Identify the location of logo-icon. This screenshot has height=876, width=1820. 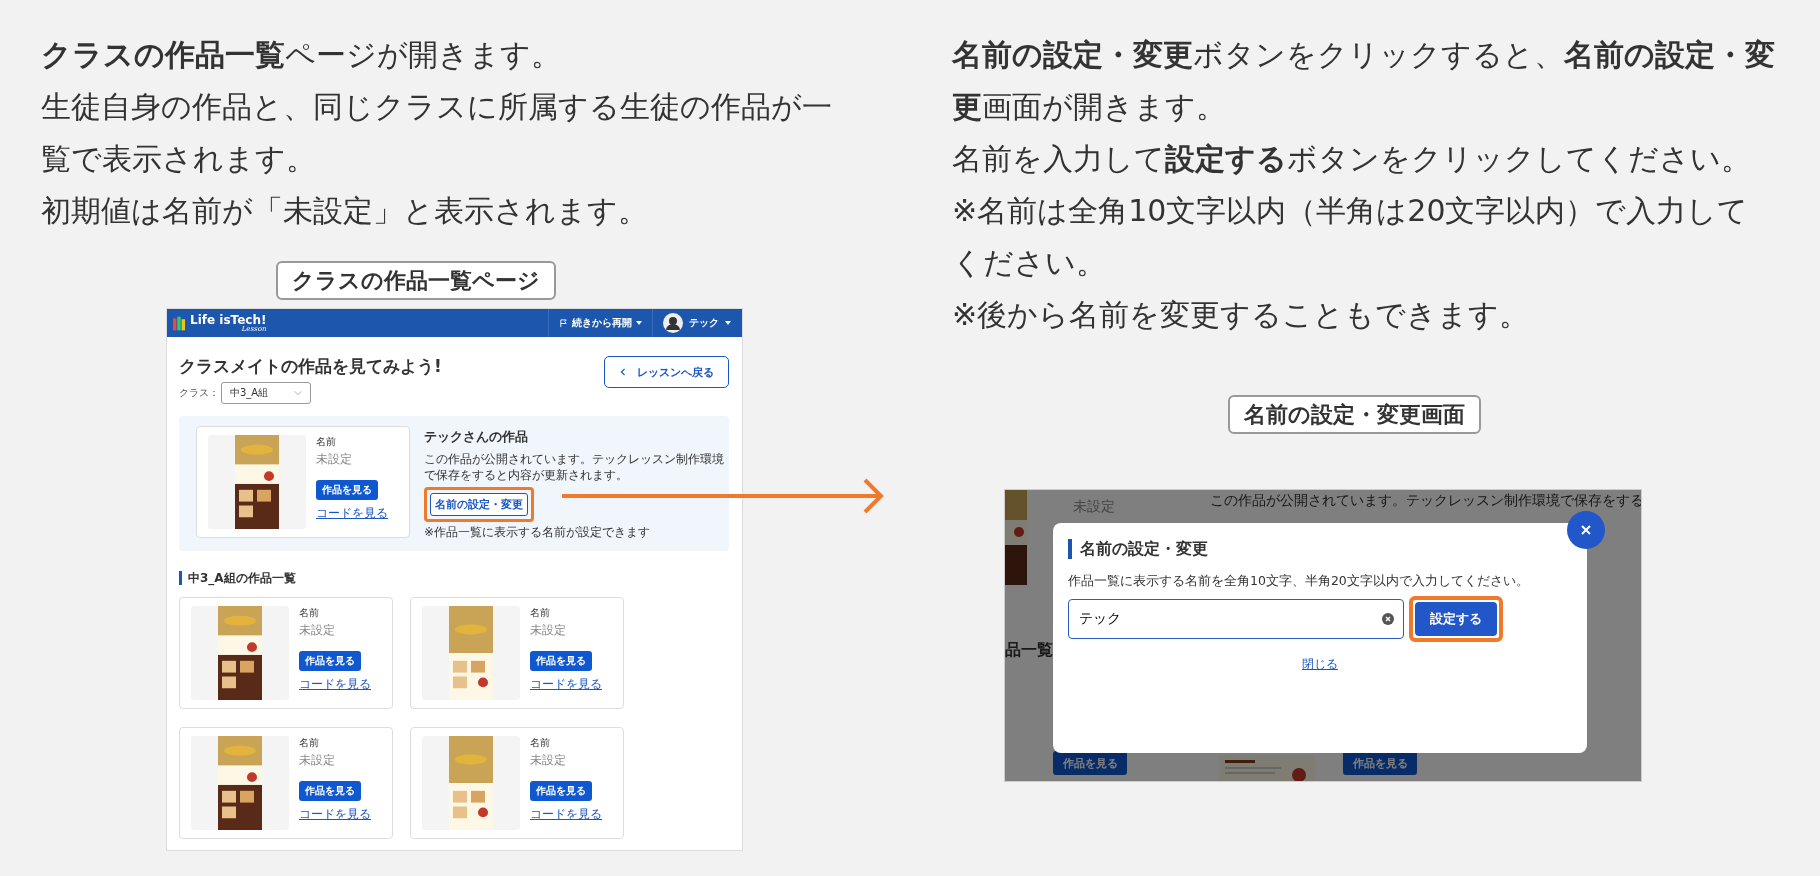
(179, 323).